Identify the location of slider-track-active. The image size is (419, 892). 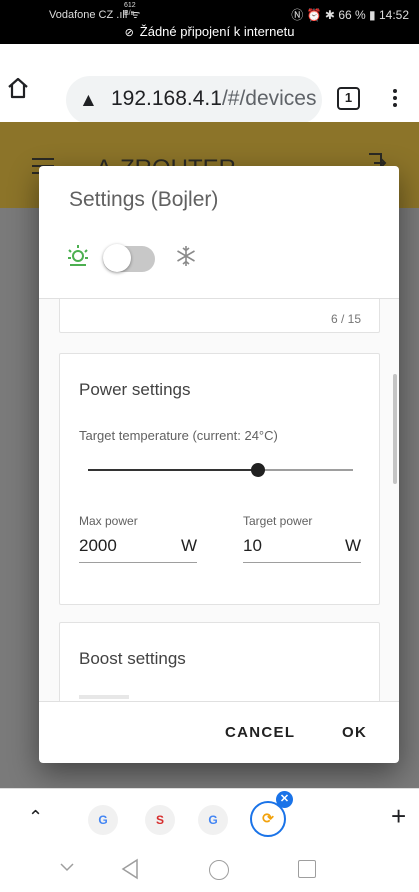
(173, 470).